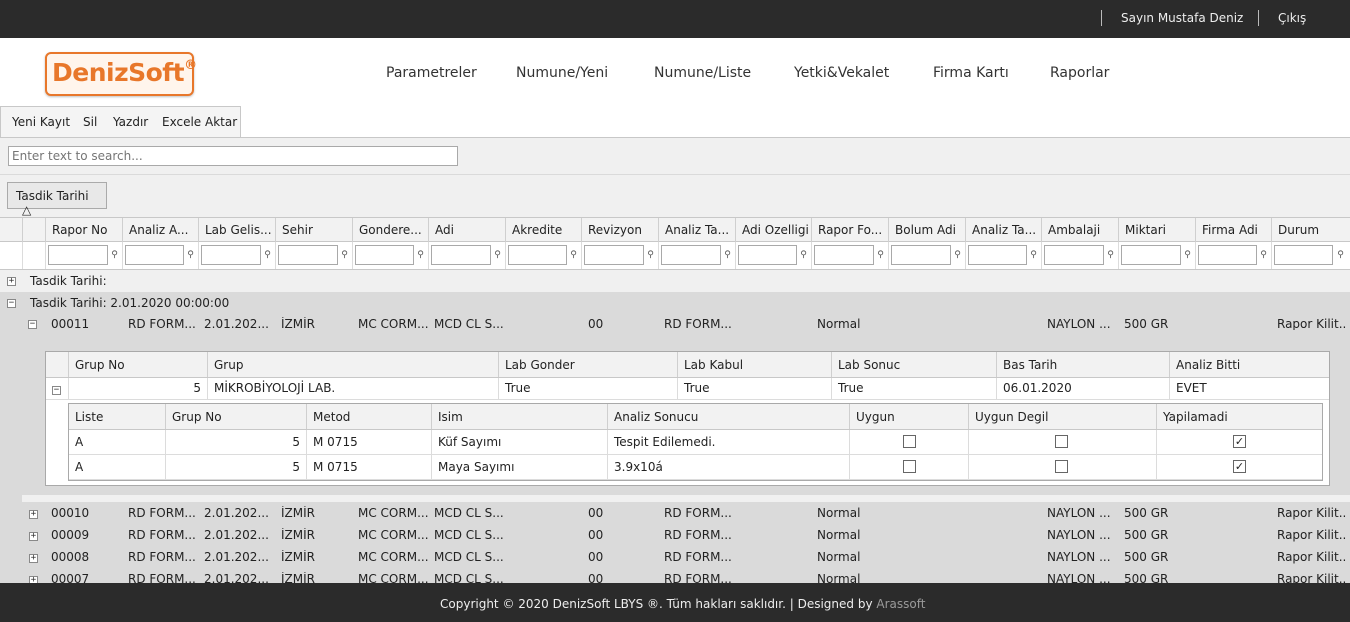 The image size is (1350, 622). Describe the element at coordinates (137, 364) in the screenshot. I see `detail-header-grup-no: Grup No` at that location.